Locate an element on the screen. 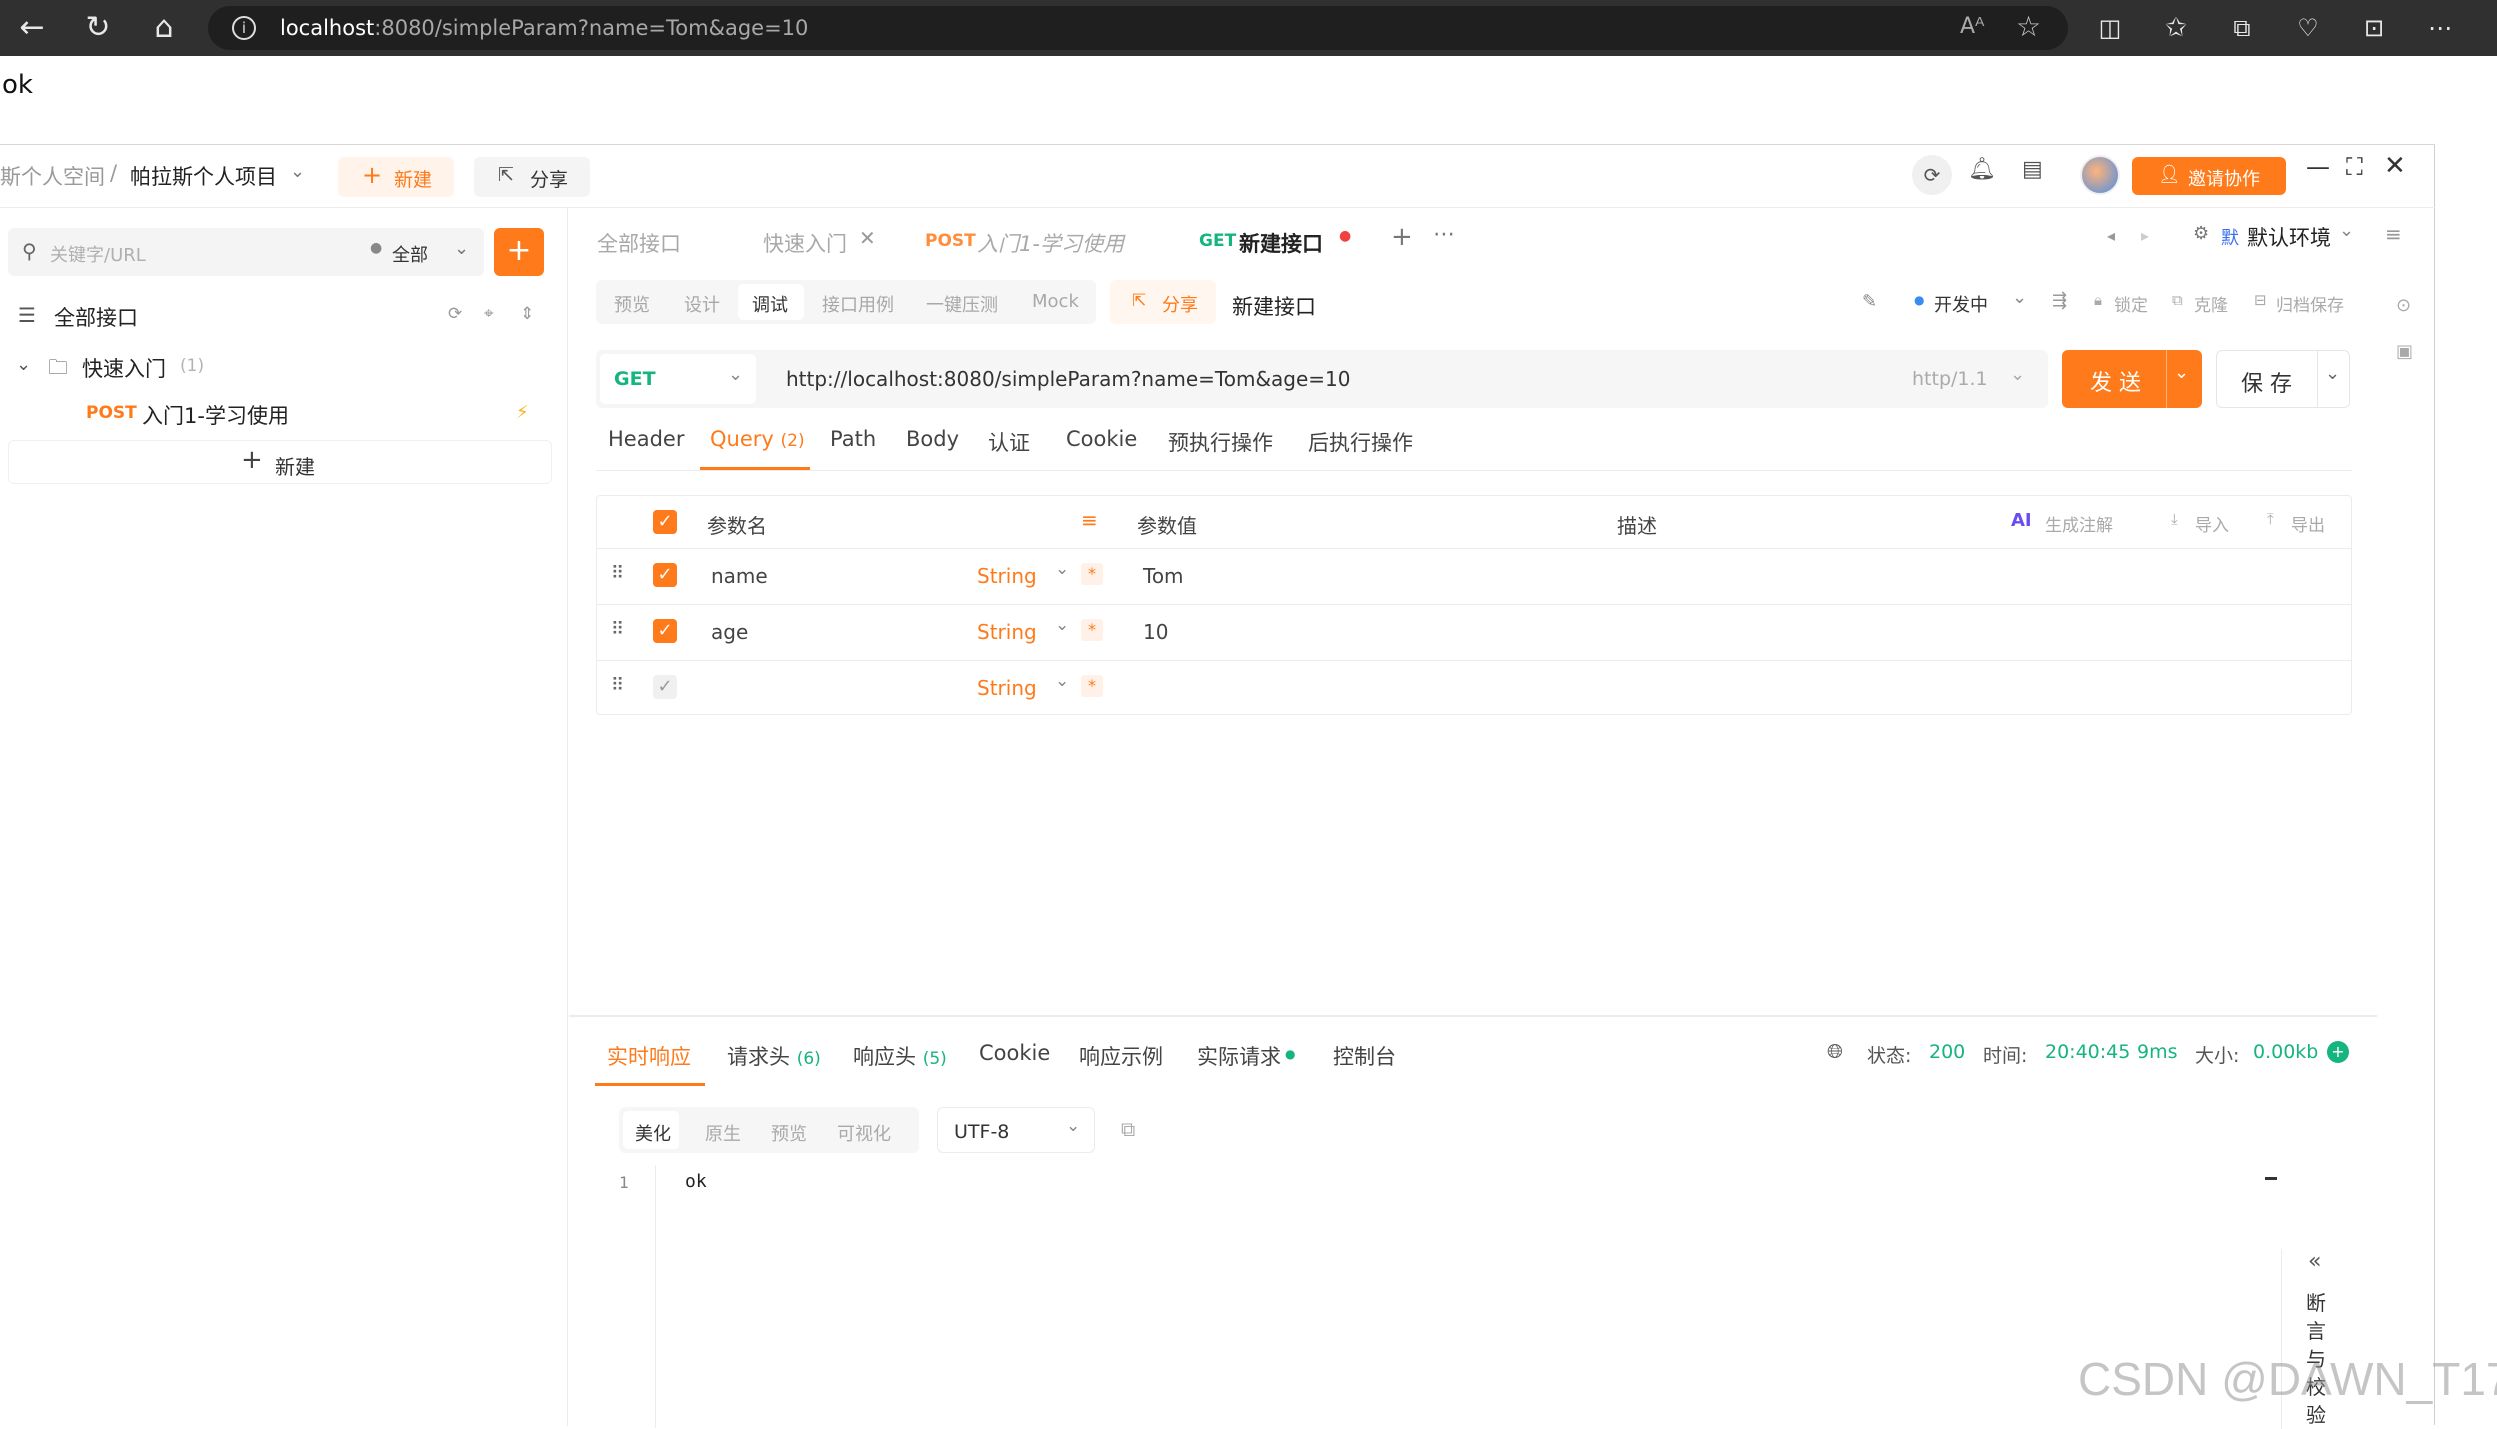  api-name-field: 新建接口 is located at coordinates (1274, 306).